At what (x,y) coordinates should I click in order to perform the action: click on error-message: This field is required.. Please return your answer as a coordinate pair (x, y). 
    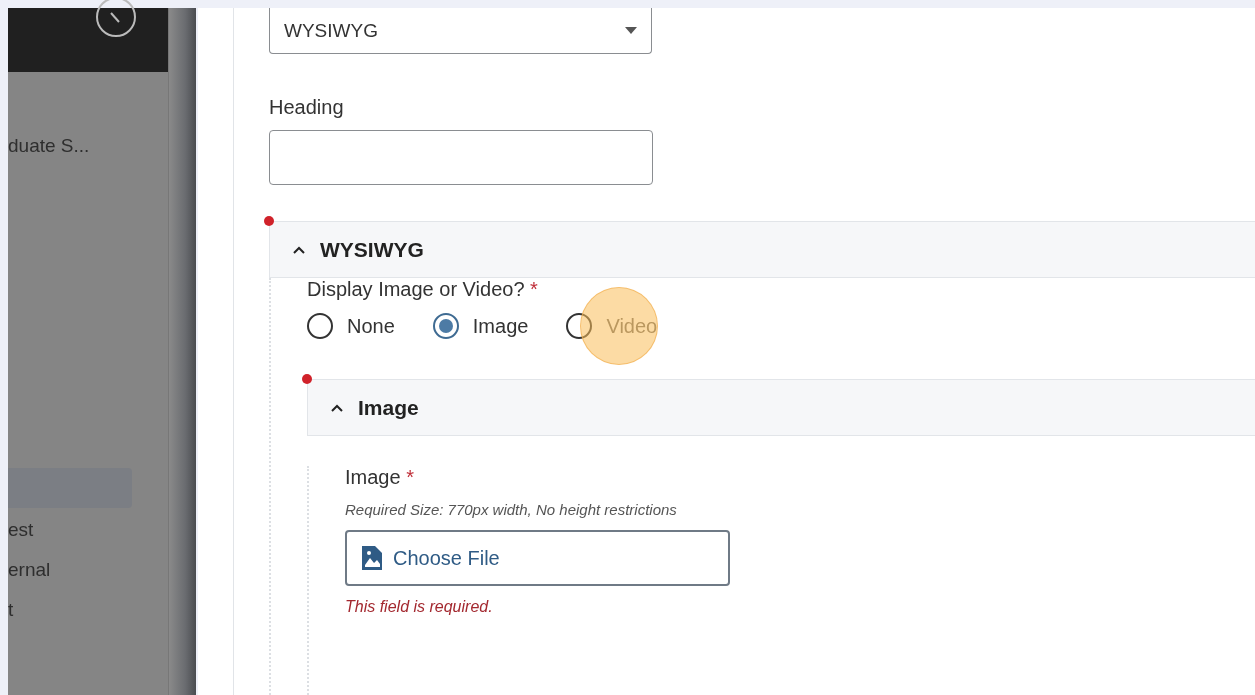
    Looking at the image, I should click on (419, 607).